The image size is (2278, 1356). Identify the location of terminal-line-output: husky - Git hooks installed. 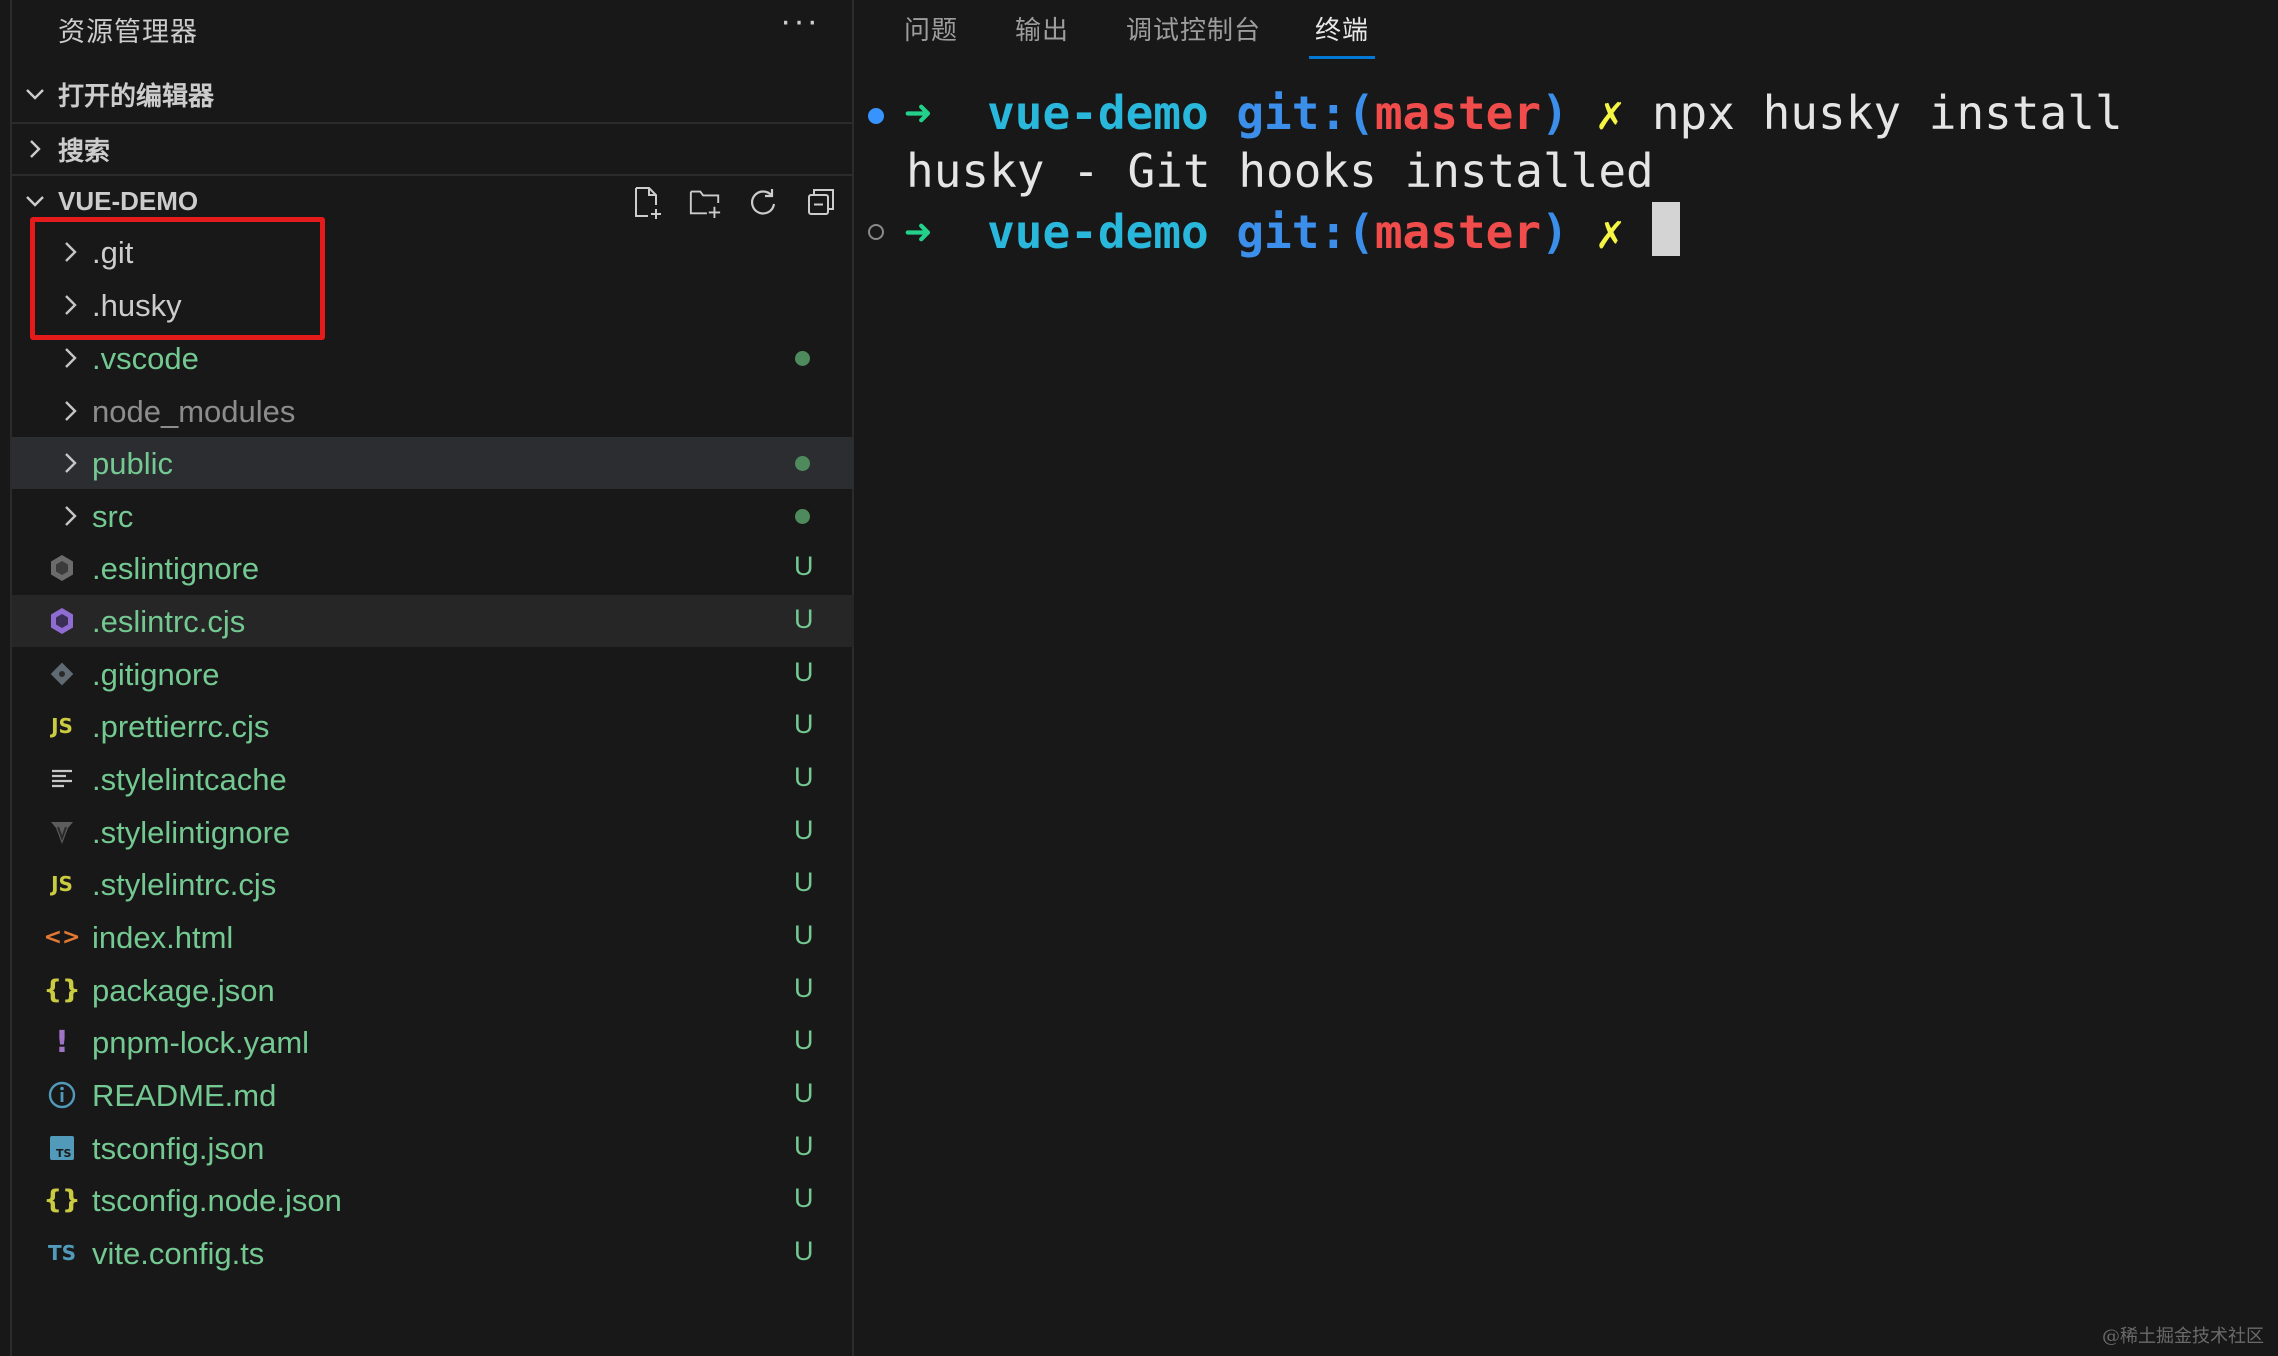
(1255, 173).